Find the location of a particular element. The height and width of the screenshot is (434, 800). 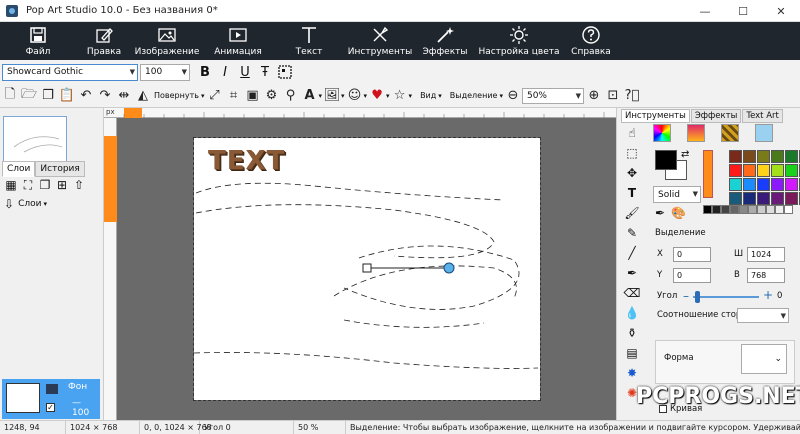

font-size-select: 100 ▼ is located at coordinates (165, 72).